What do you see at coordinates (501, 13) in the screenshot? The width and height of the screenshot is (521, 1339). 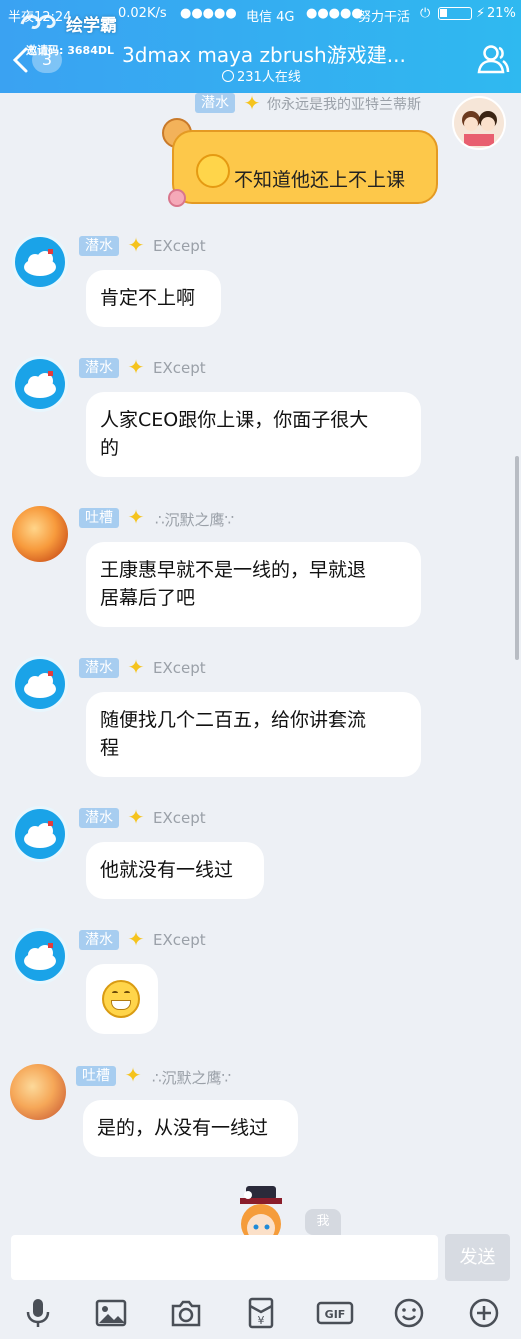 I see `status-battery: 21%` at bounding box center [501, 13].